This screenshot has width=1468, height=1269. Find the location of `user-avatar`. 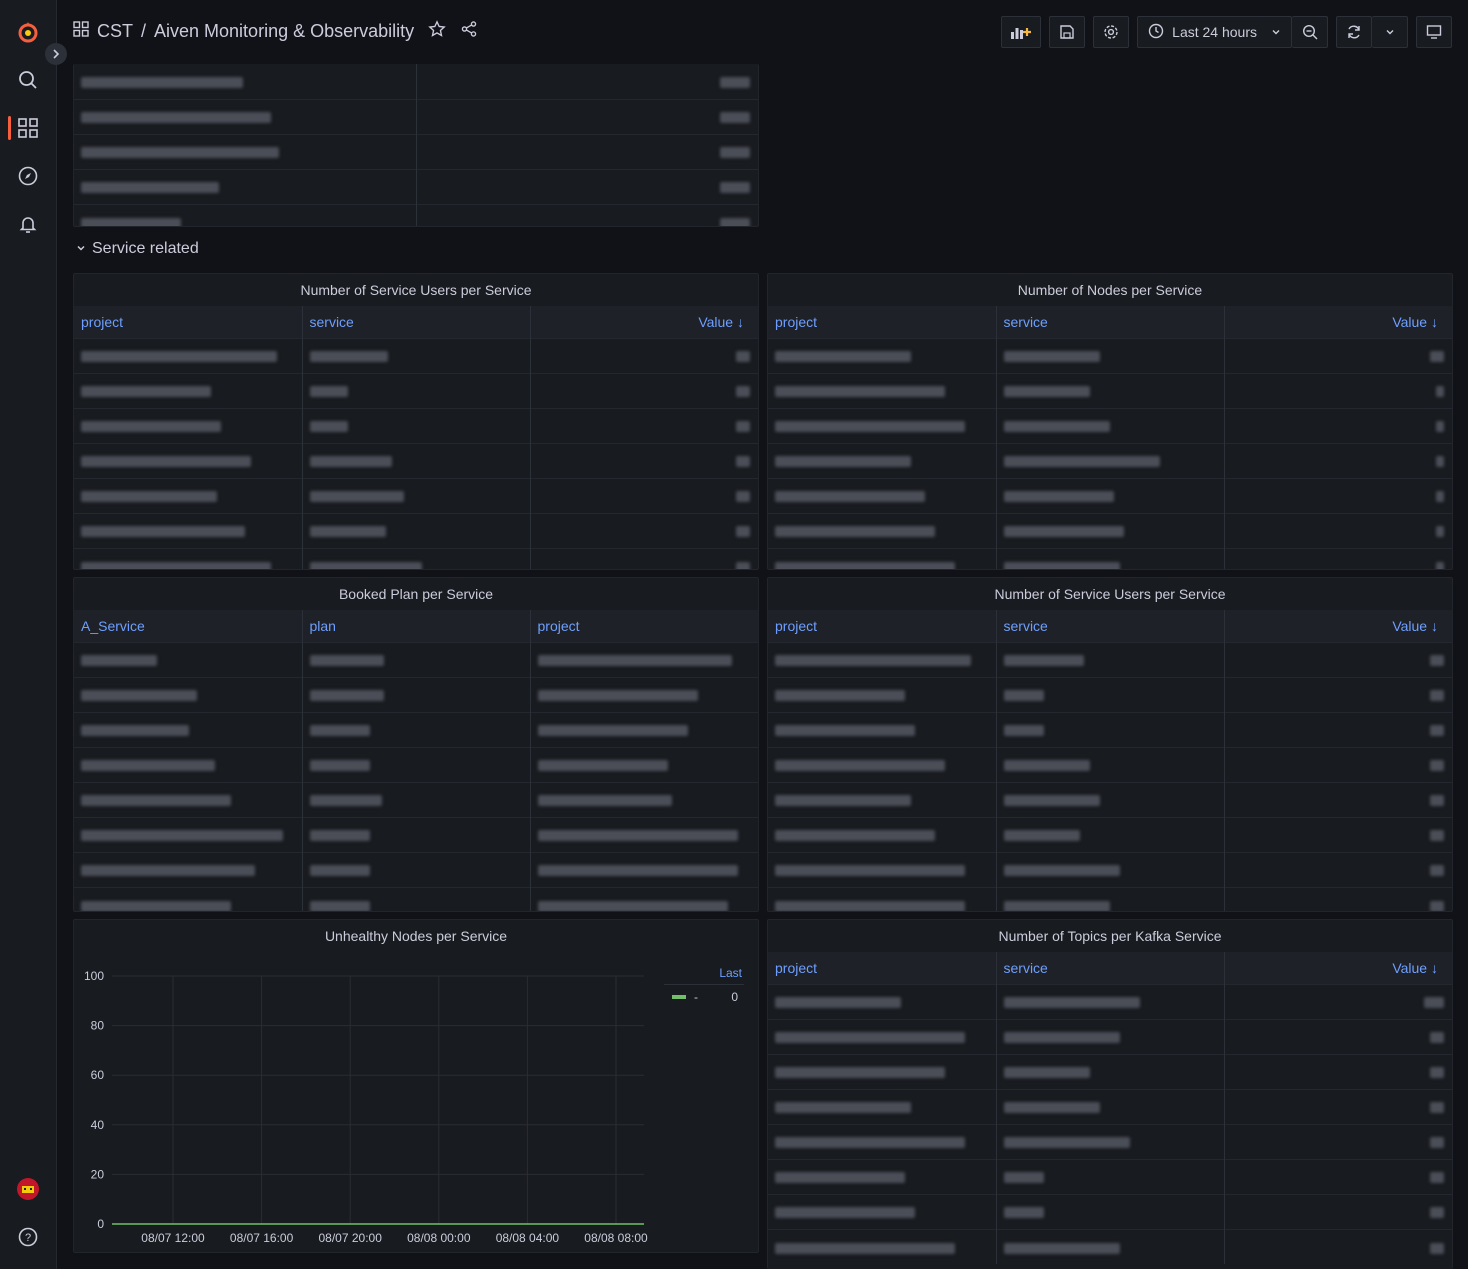

user-avatar is located at coordinates (28, 1189).